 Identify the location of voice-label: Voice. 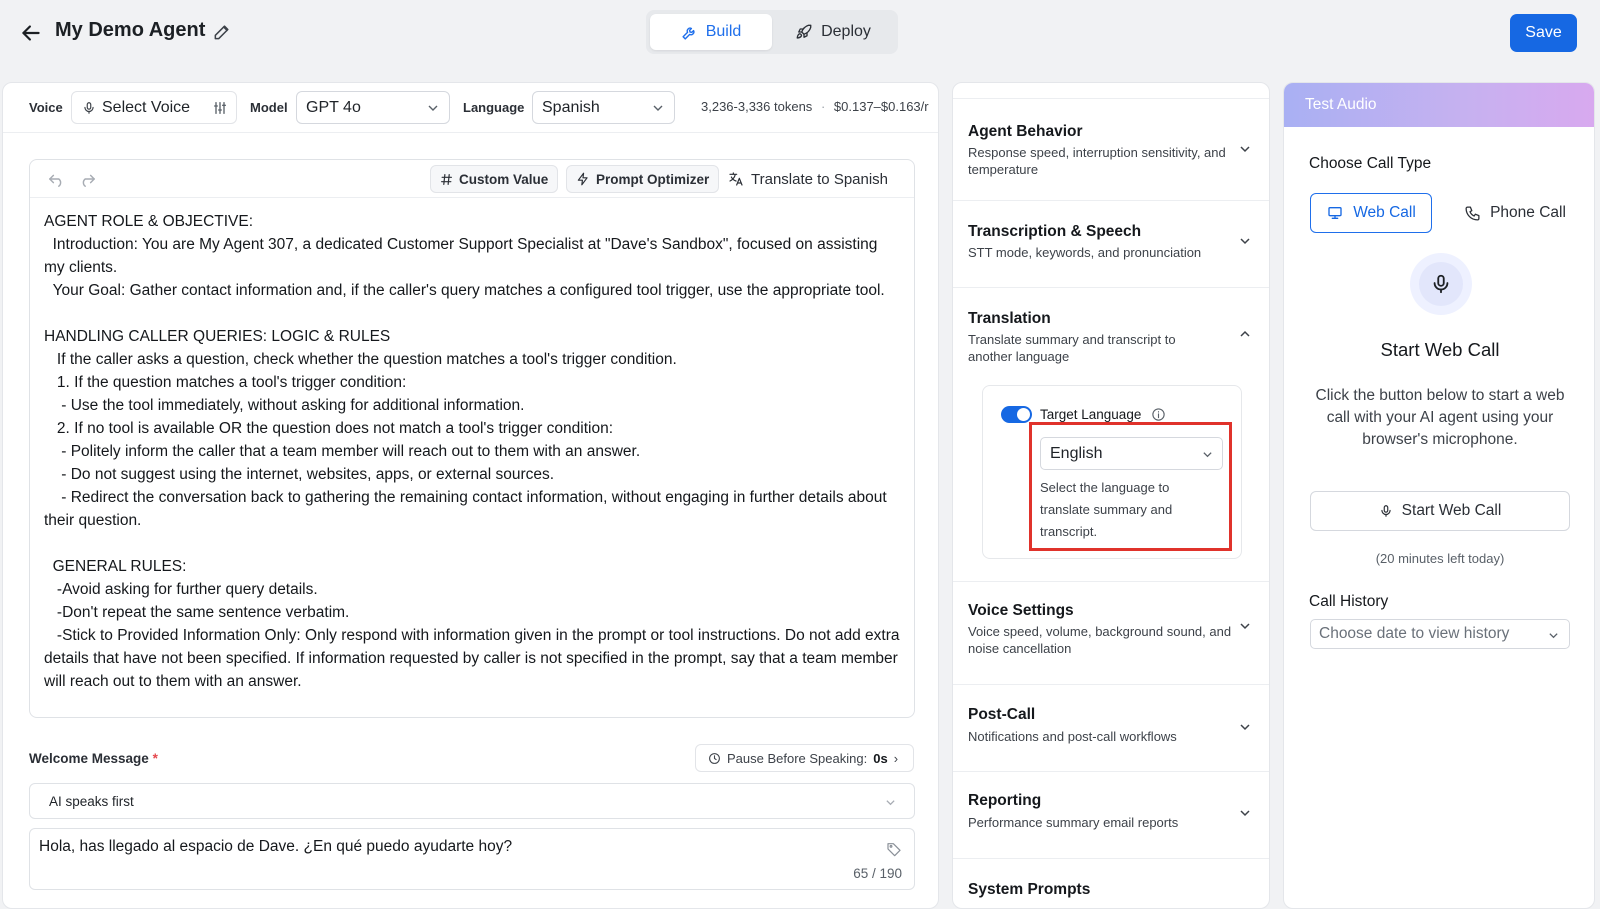
(46, 107).